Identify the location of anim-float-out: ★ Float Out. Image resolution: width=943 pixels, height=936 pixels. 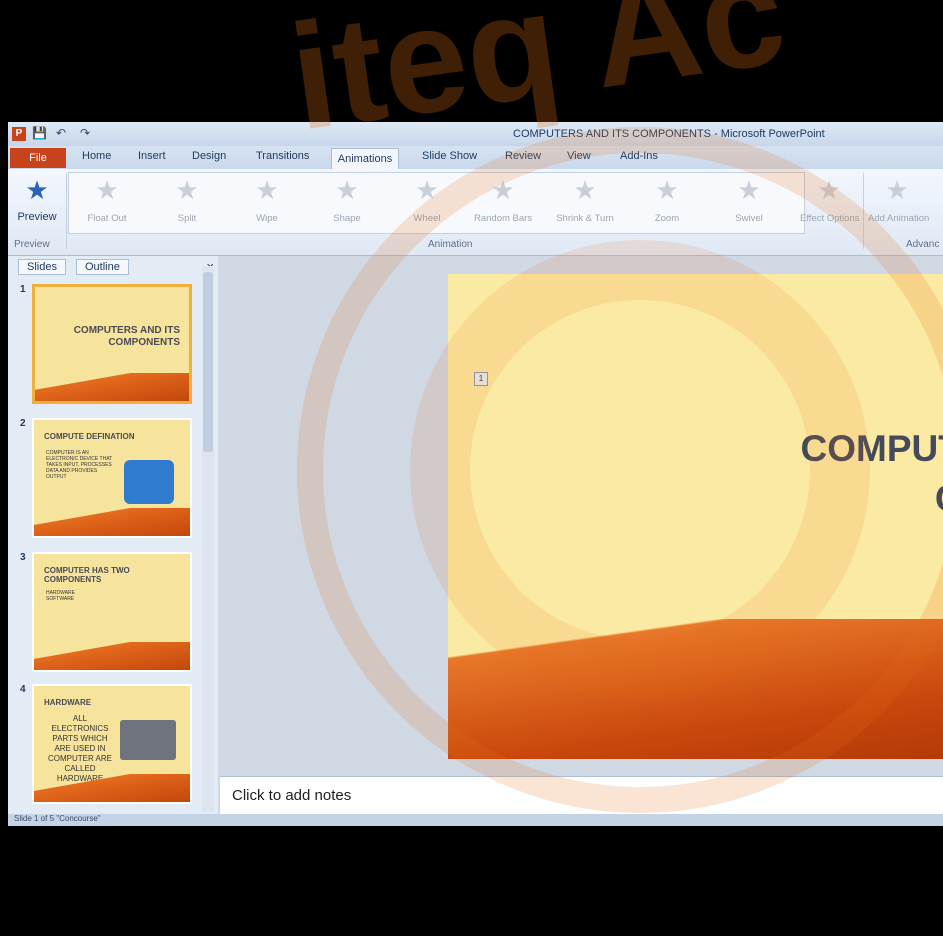
(107, 199).